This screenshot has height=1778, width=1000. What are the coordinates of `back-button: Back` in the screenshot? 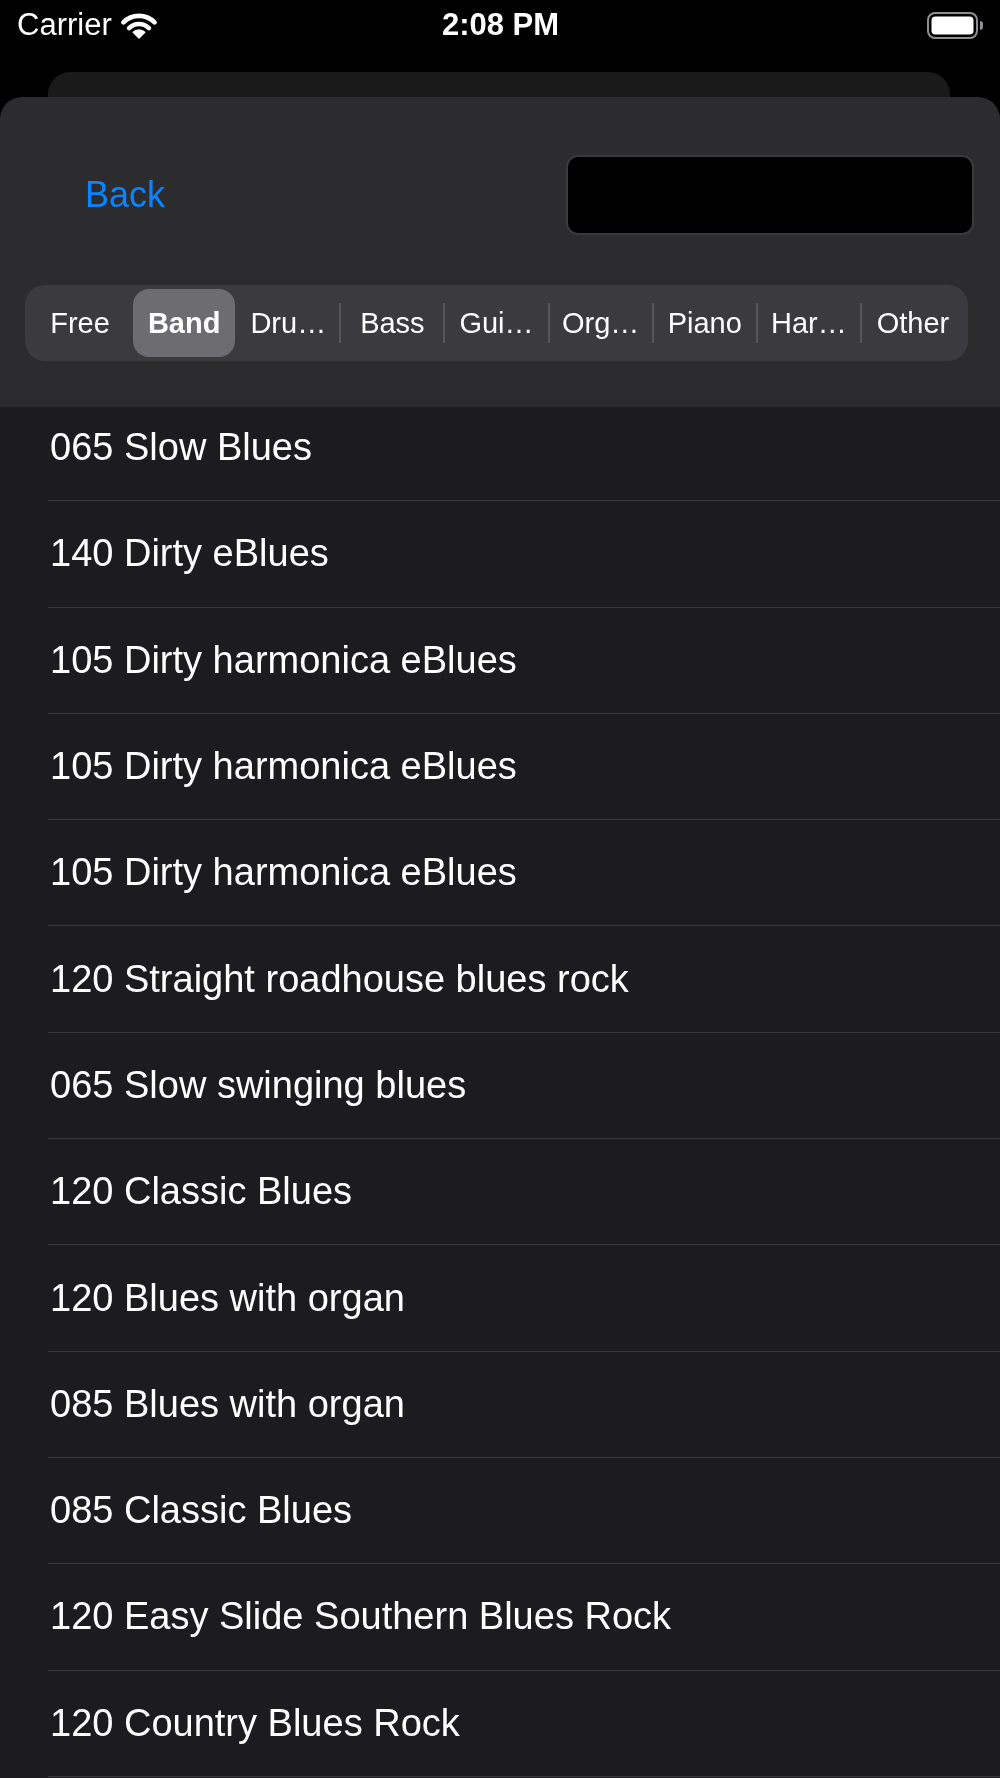 It's located at (125, 195).